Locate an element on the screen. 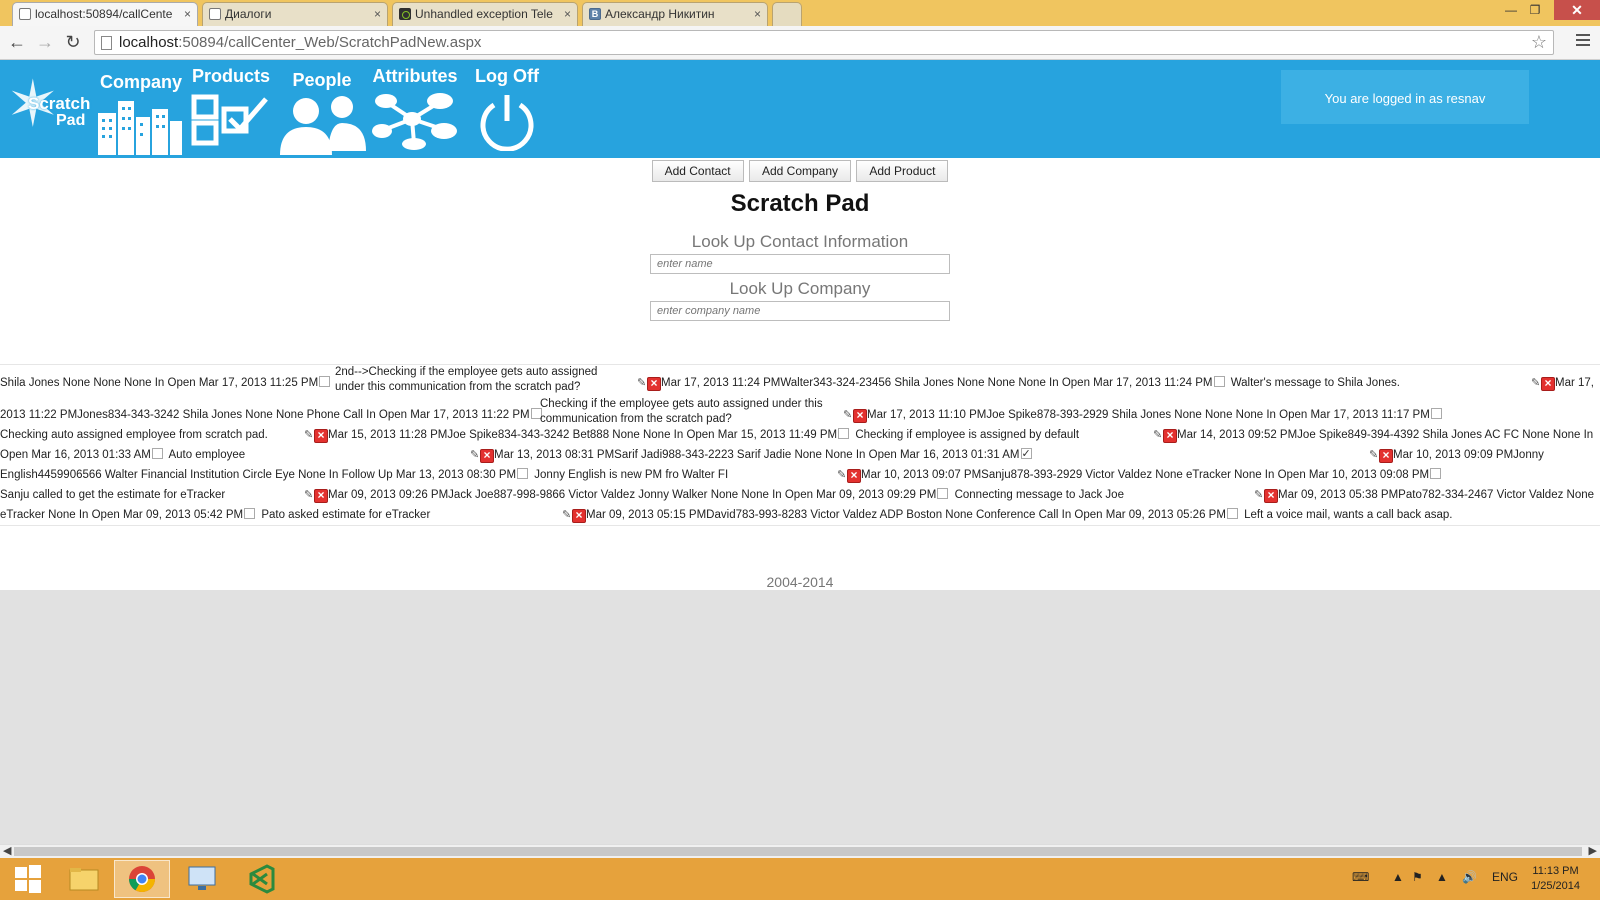 This screenshot has height=900, width=1600. back-arrow-icon: ← is located at coordinates (17, 43).